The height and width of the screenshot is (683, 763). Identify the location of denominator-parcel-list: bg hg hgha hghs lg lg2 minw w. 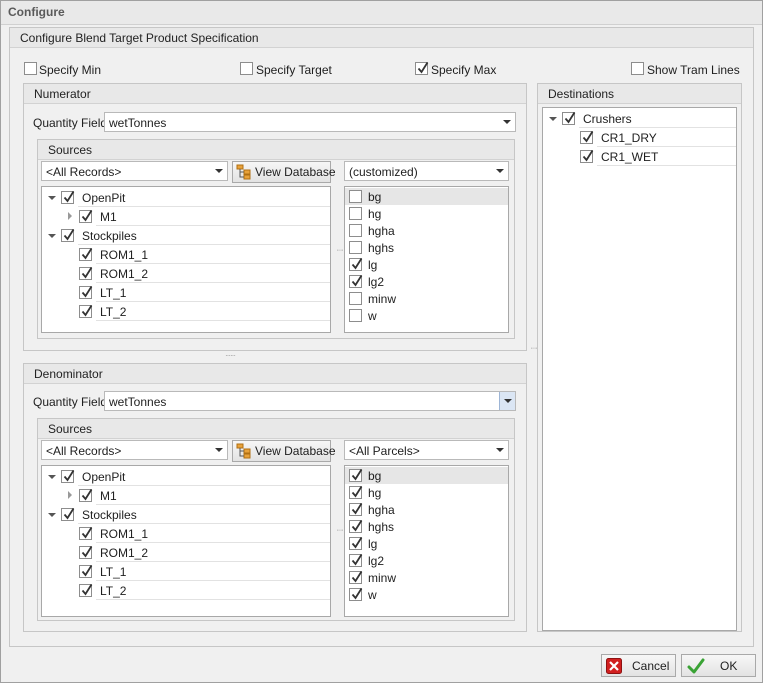
(426, 541).